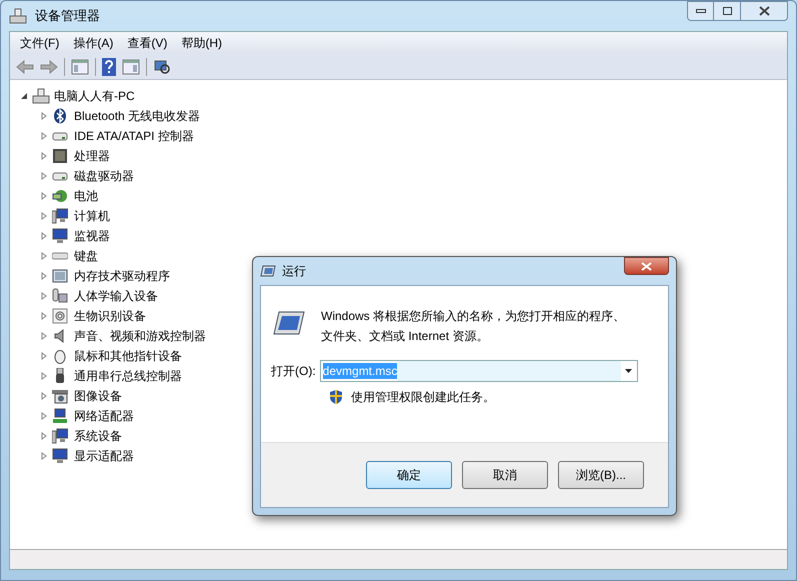  I want to click on network-icon, so click(60, 416).